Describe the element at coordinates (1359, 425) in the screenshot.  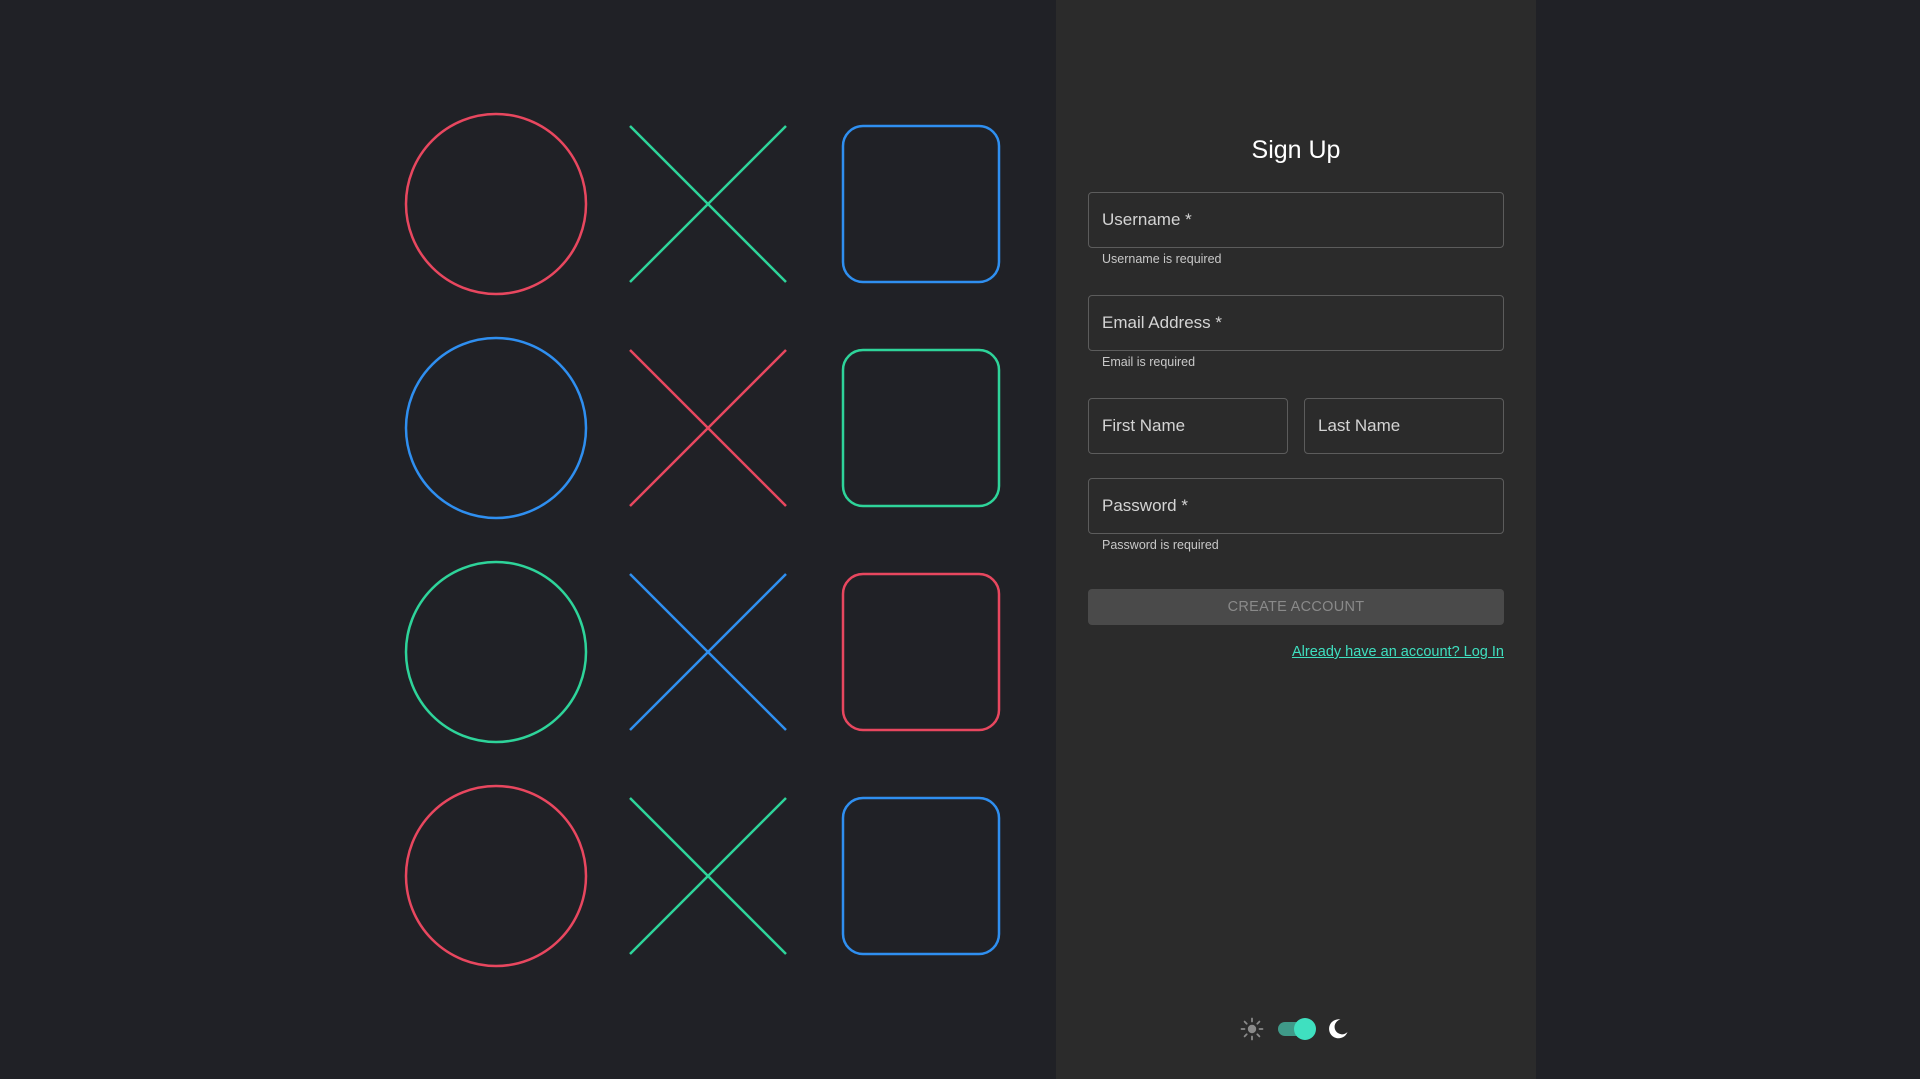
I see `last-name-label: Last Name` at that location.